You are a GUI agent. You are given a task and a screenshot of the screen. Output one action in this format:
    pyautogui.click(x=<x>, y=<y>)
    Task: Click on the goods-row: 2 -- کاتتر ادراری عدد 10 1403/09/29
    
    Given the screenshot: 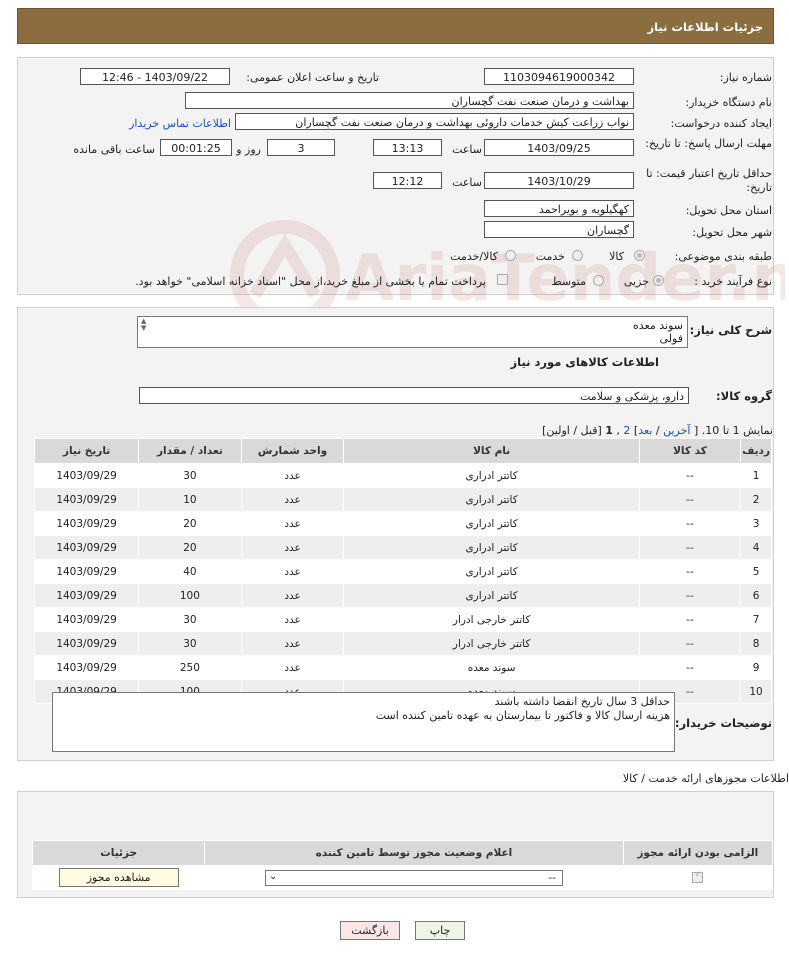 What is the action you would take?
    pyautogui.click(x=402, y=499)
    